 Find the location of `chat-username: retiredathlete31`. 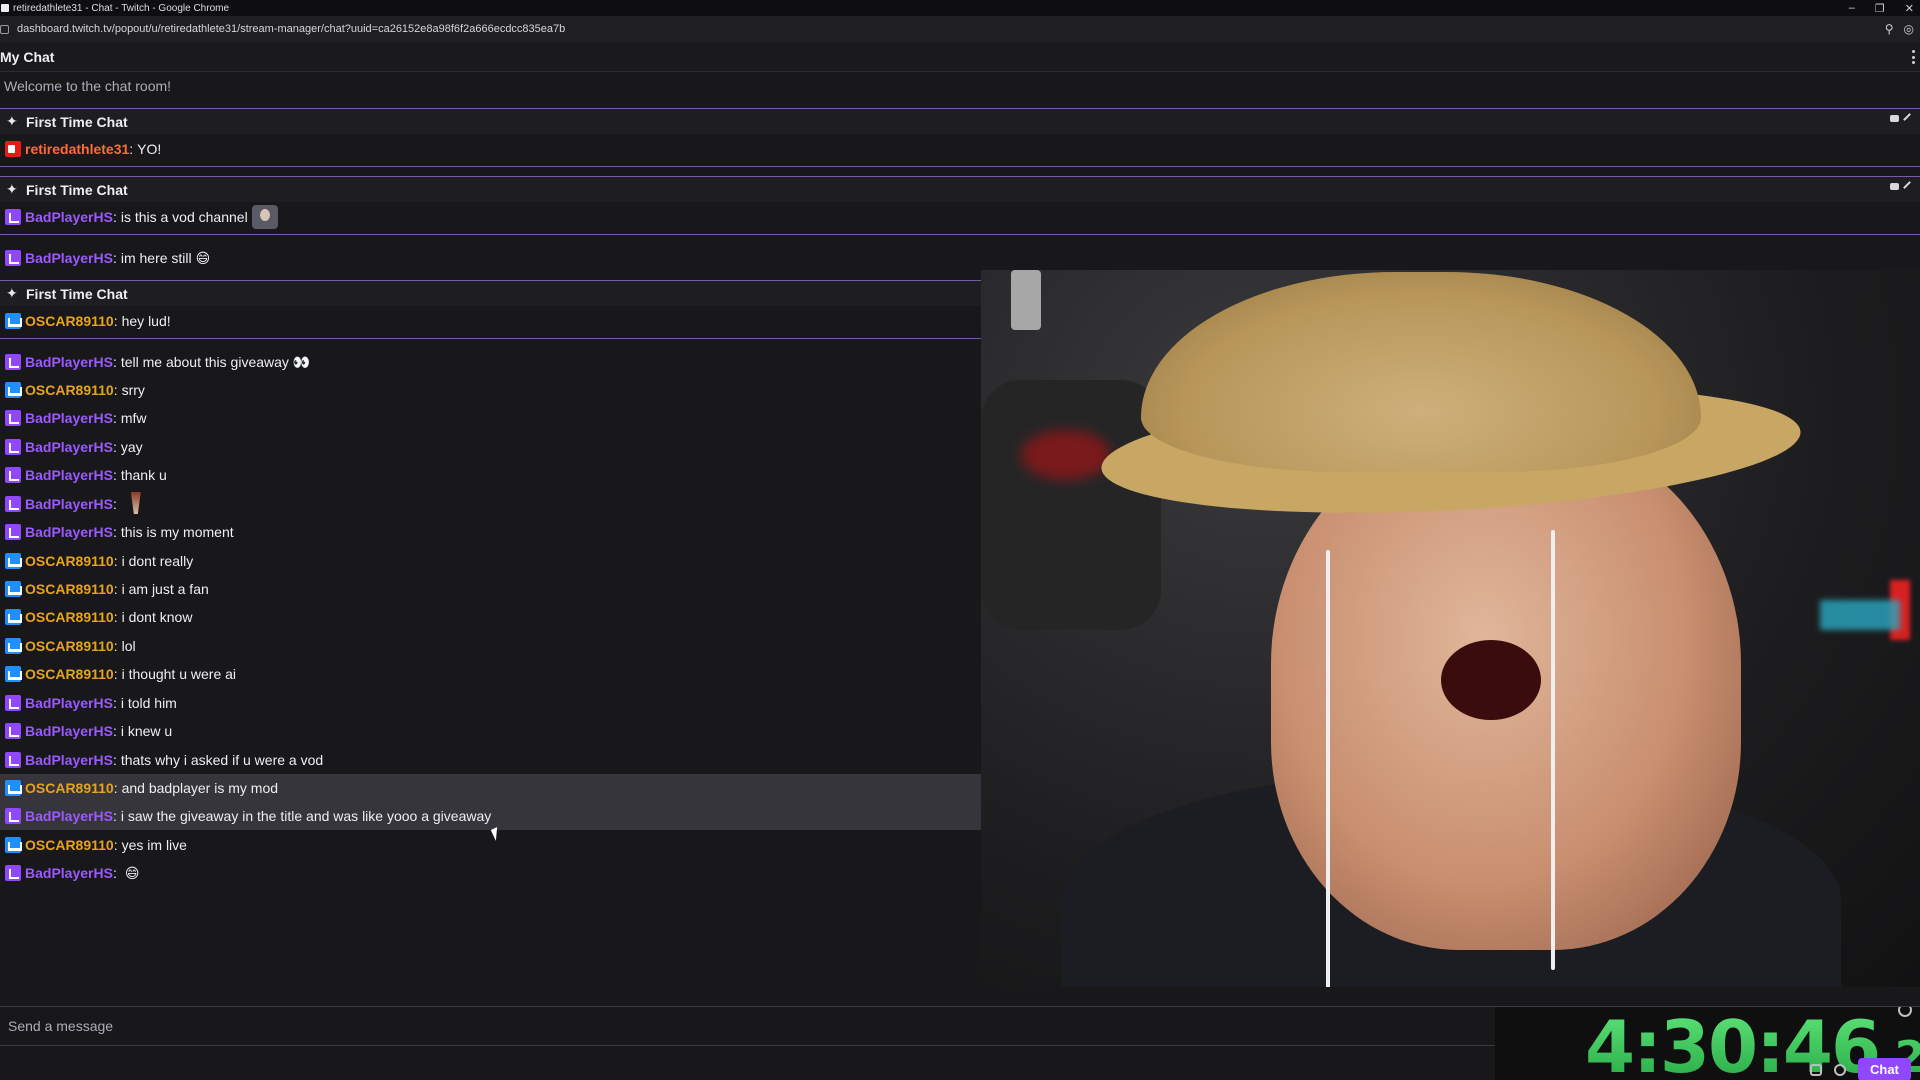

chat-username: retiredathlete31 is located at coordinates (77, 149).